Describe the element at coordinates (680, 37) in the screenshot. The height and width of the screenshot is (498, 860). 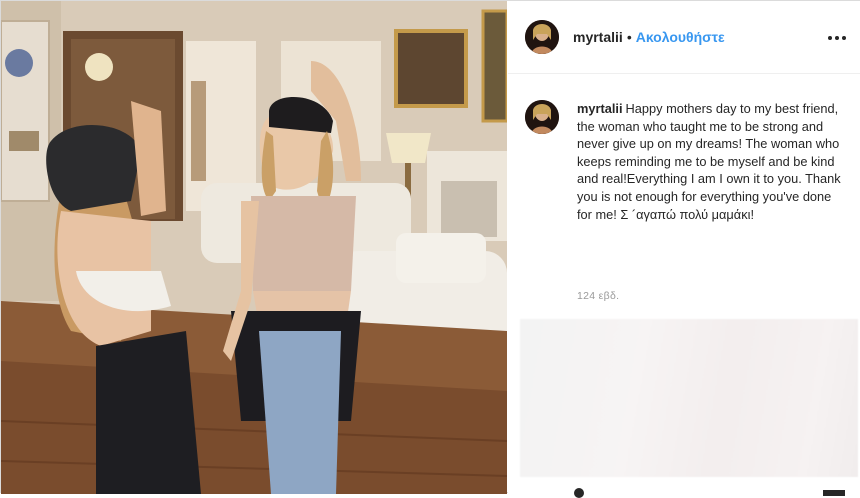
I see `follow-button: Ακολουθήστε` at that location.